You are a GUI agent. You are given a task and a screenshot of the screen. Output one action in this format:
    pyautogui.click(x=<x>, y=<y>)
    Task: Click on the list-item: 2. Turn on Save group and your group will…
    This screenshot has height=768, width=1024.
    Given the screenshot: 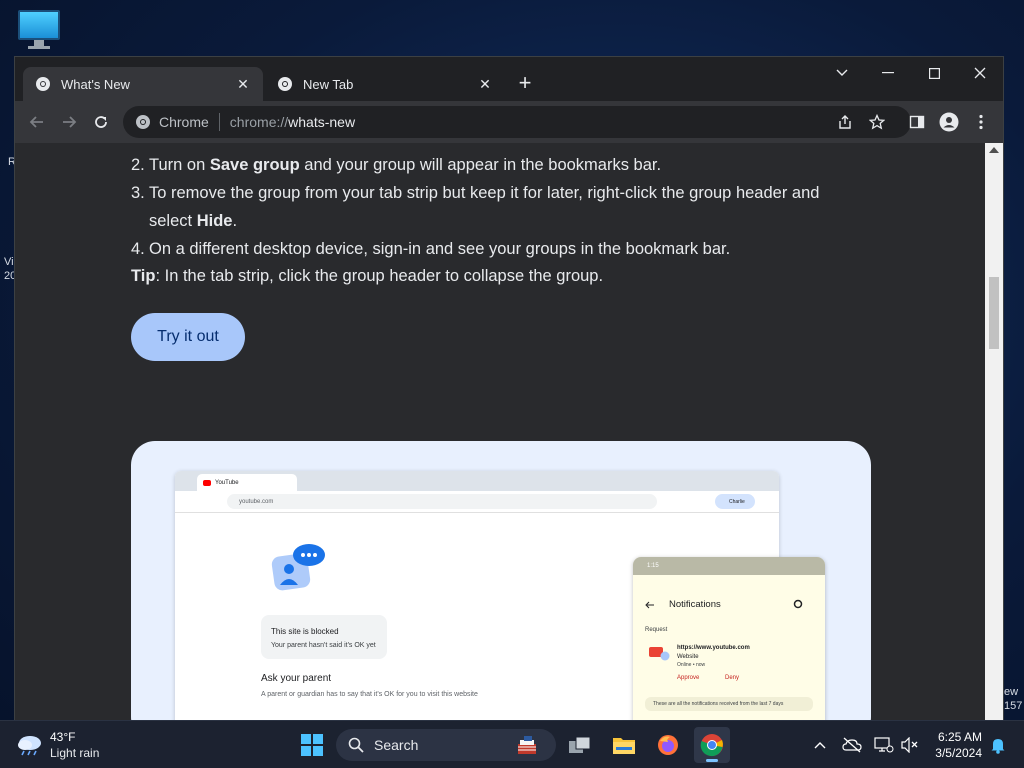 What is the action you would take?
    pyautogui.click(x=396, y=165)
    